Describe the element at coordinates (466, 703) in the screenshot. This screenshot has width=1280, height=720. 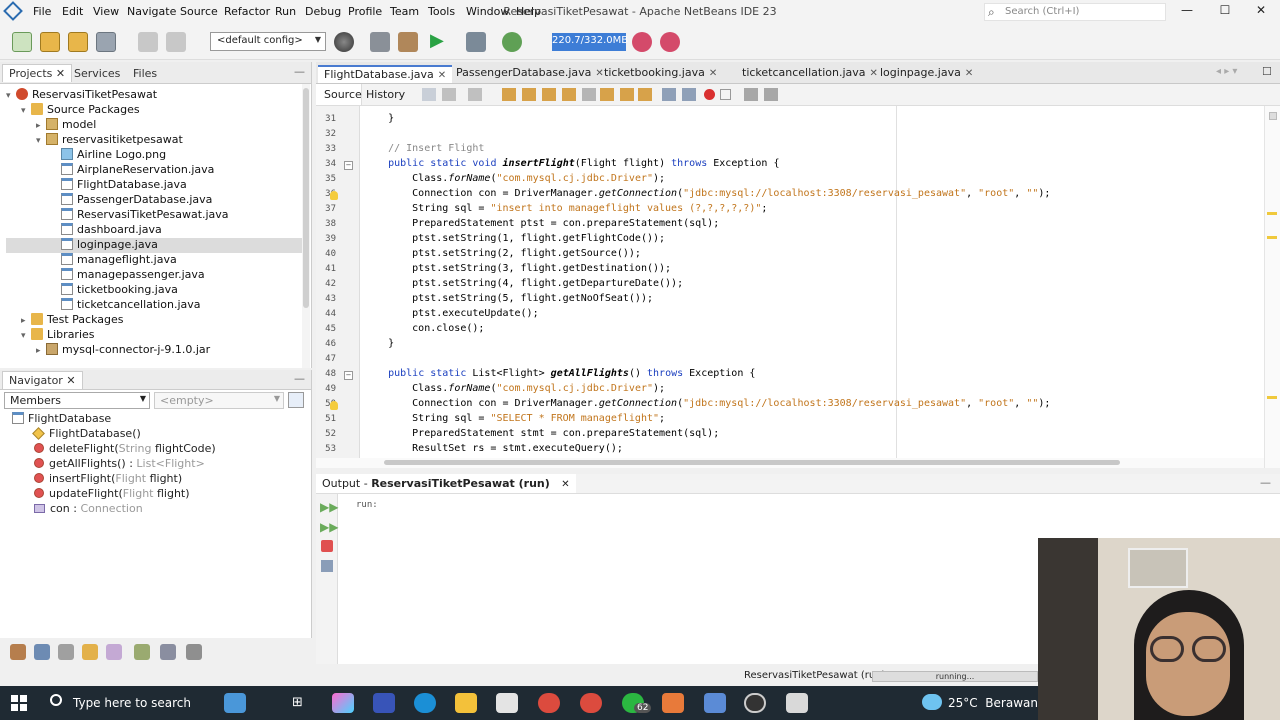
I see `file-explorer-icon` at that location.